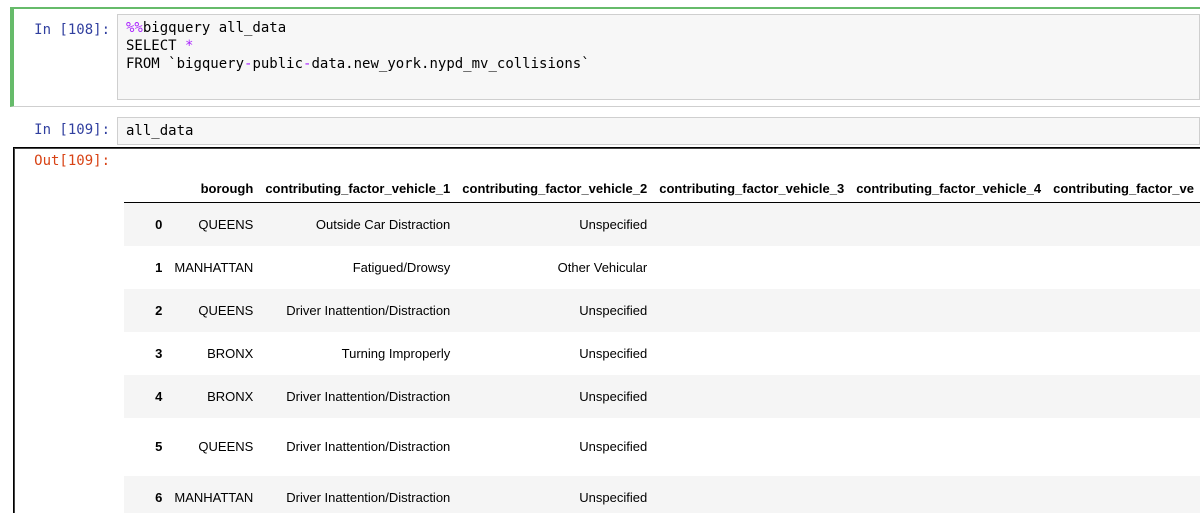 The height and width of the screenshot is (513, 1200). I want to click on input-prompt-109: In [109]:, so click(72, 130).